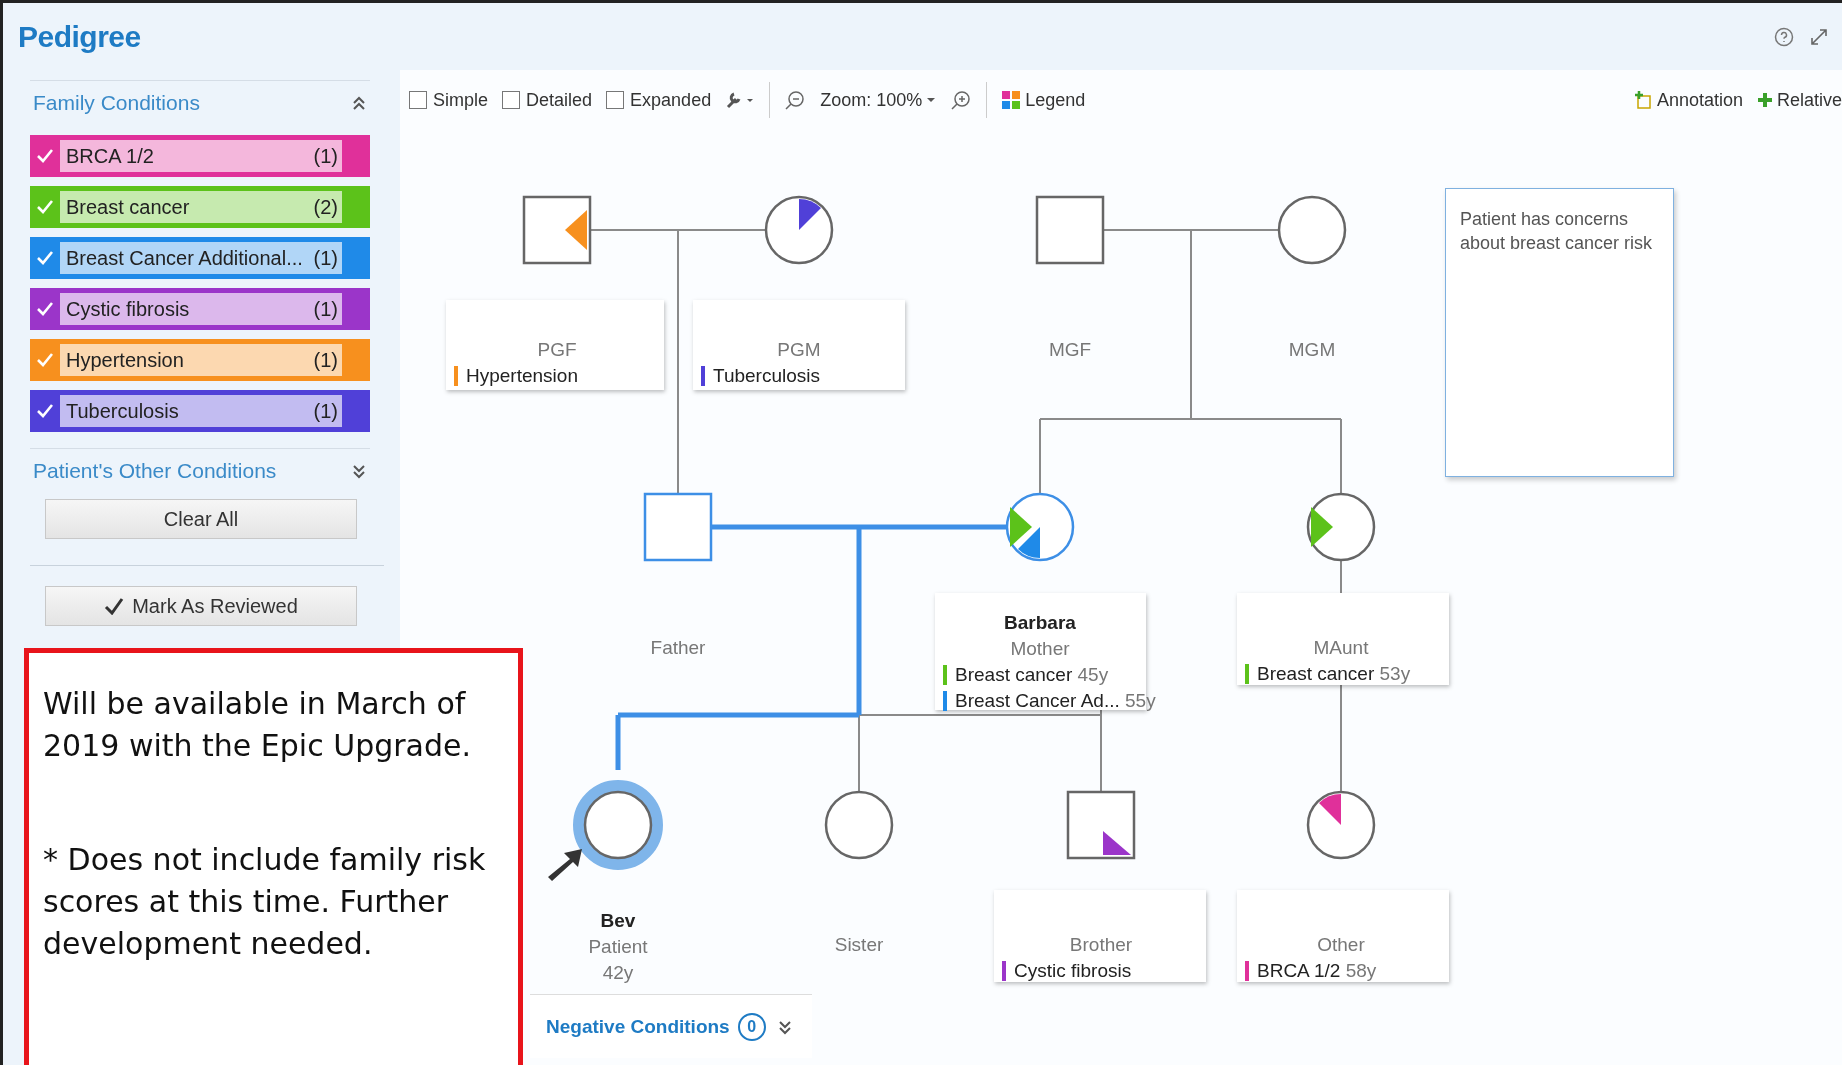 Image resolution: width=1842 pixels, height=1065 pixels. I want to click on view-checkbox: Simple, so click(449, 100).